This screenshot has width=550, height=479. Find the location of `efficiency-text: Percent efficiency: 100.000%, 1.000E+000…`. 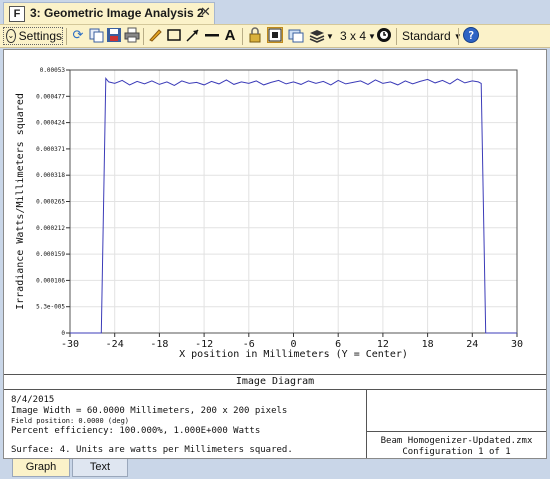

efficiency-text: Percent efficiency: 100.000%, 1.000E+000… is located at coordinates (136, 431).